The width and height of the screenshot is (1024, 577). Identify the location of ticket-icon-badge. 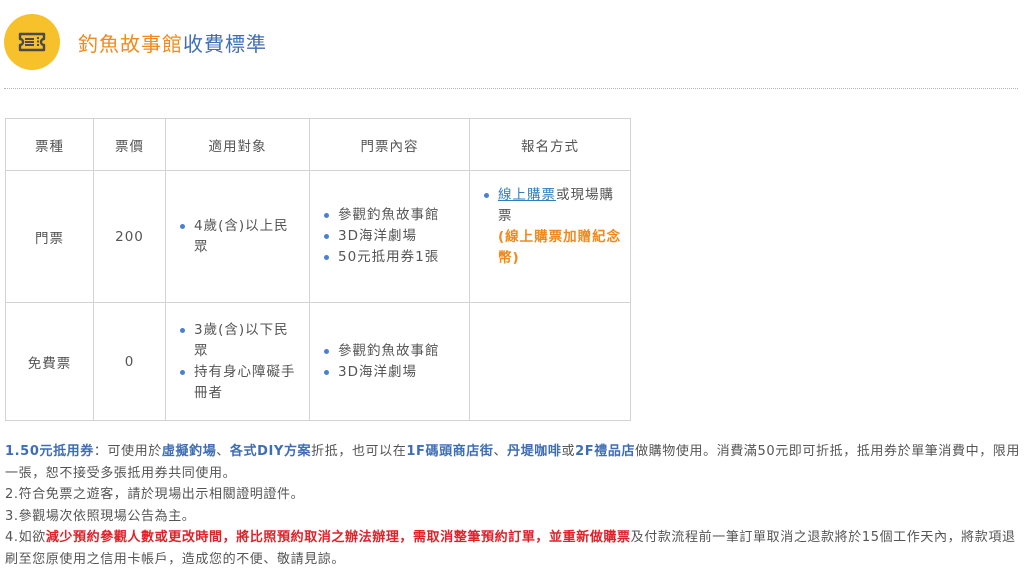
(32, 42).